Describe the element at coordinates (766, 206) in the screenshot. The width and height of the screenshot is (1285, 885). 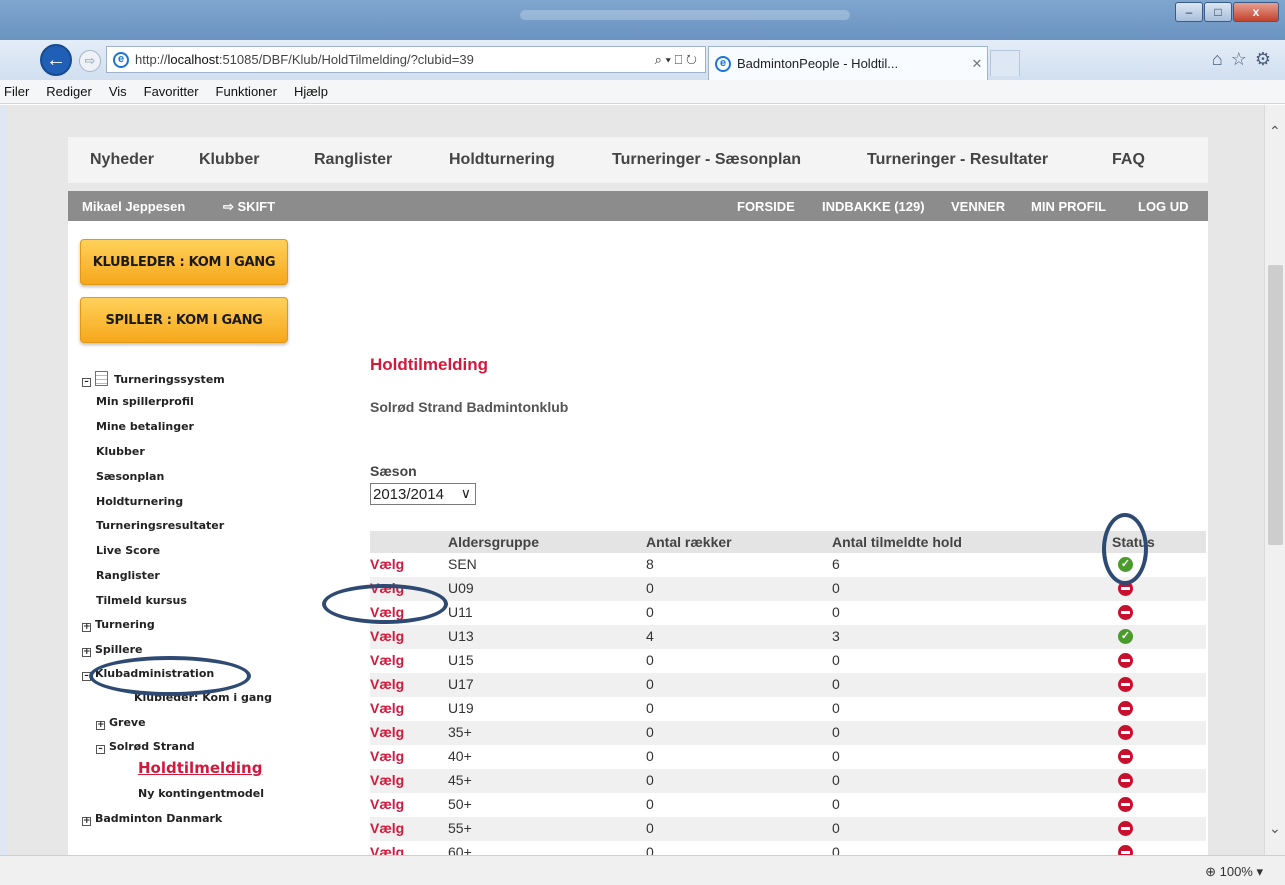
I see `userbar-forside: FORSIDE` at that location.